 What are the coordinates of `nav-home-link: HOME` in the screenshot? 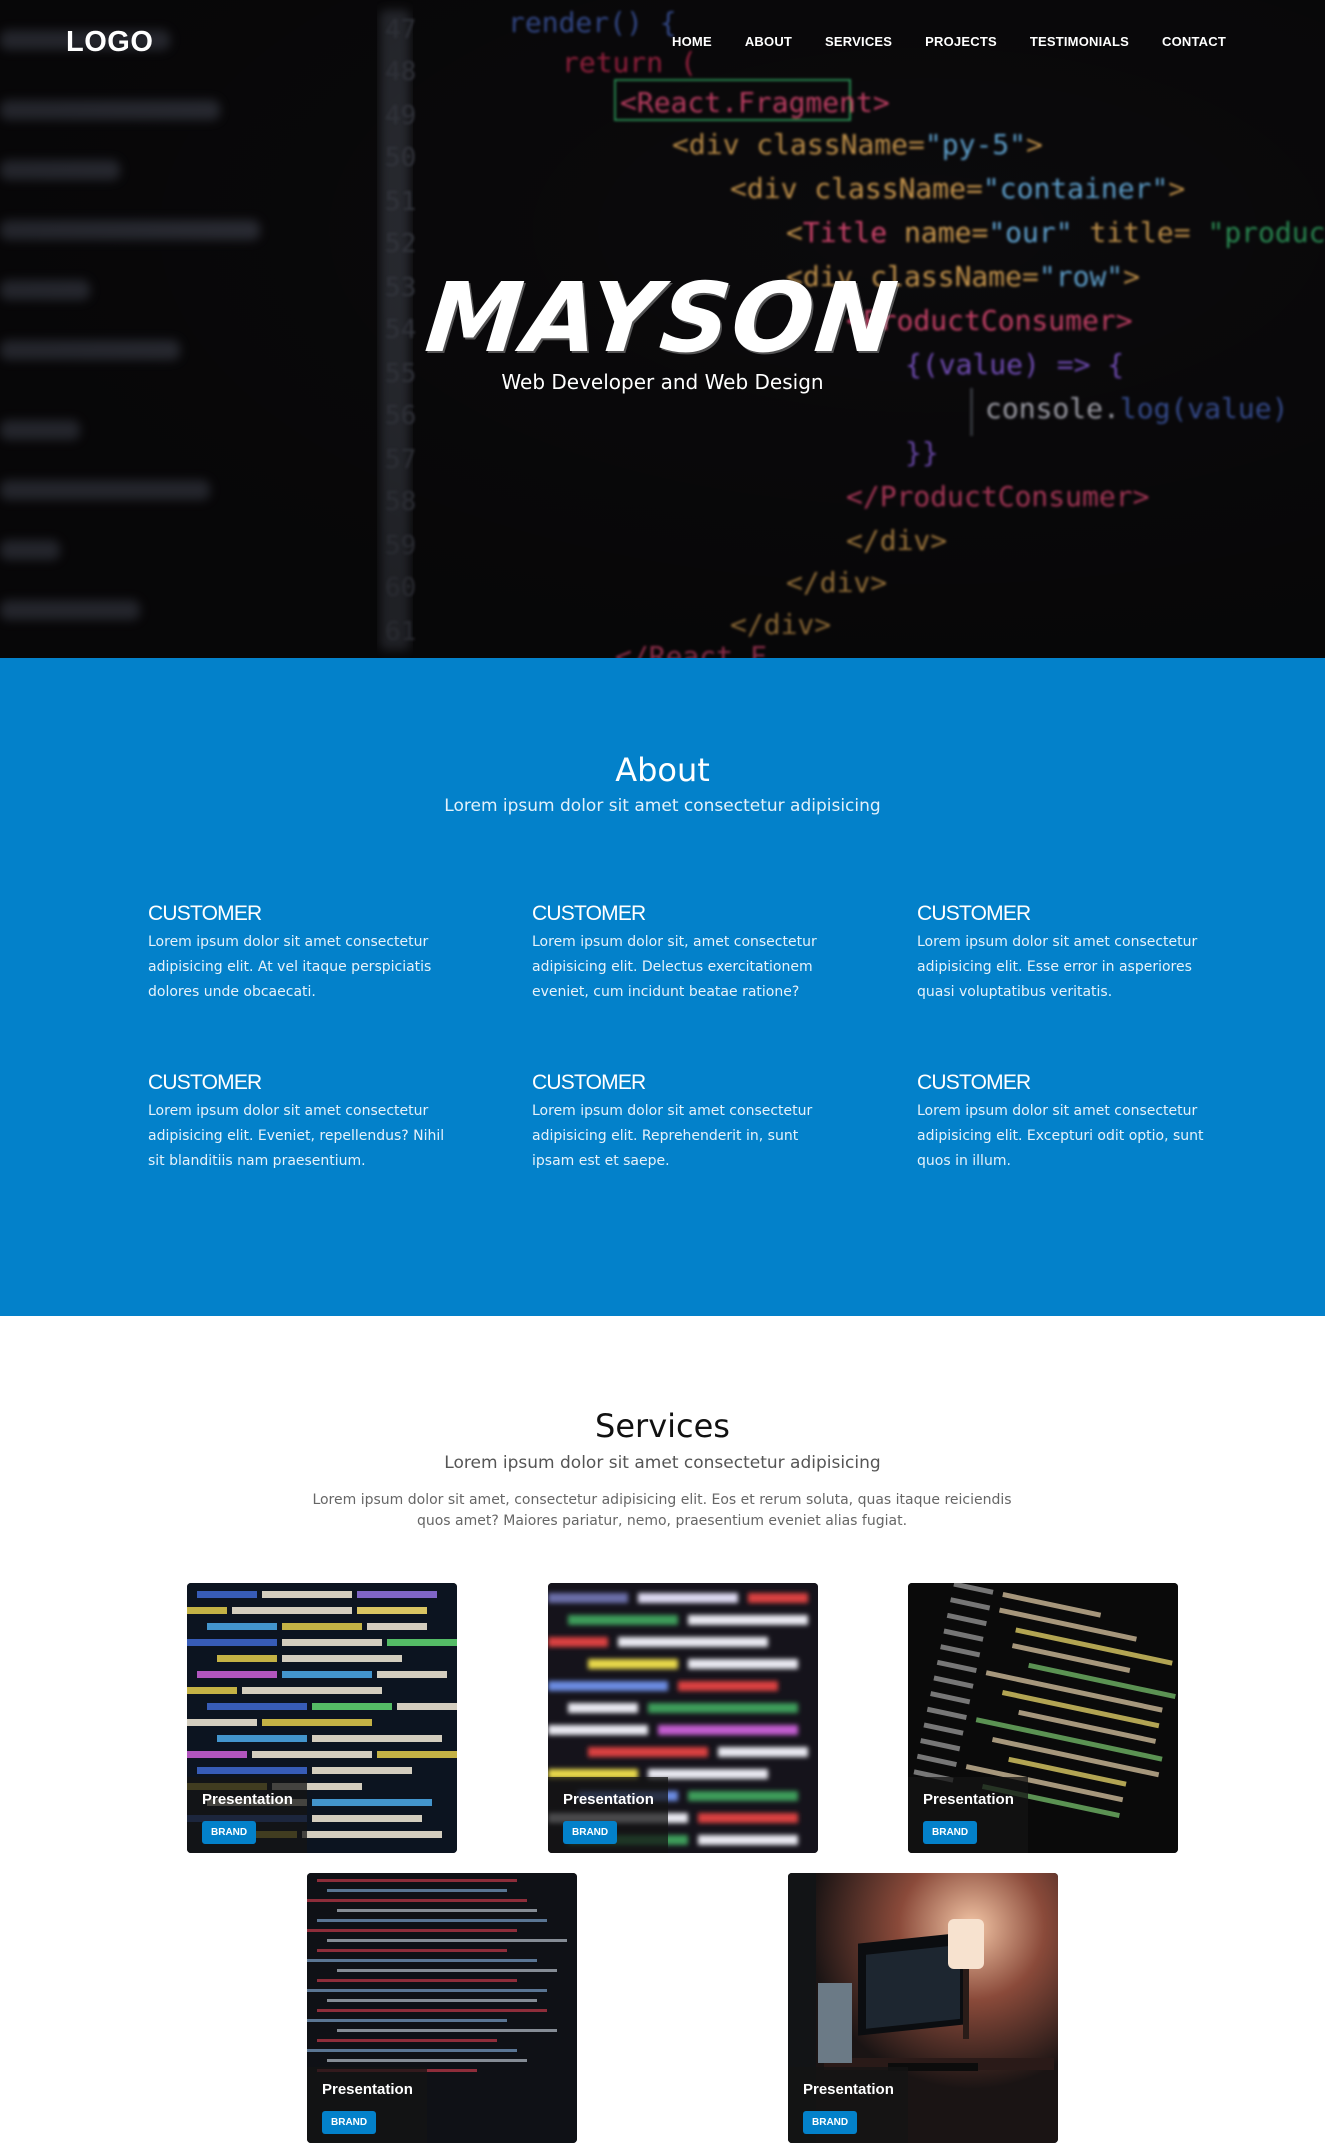 It's located at (692, 41).